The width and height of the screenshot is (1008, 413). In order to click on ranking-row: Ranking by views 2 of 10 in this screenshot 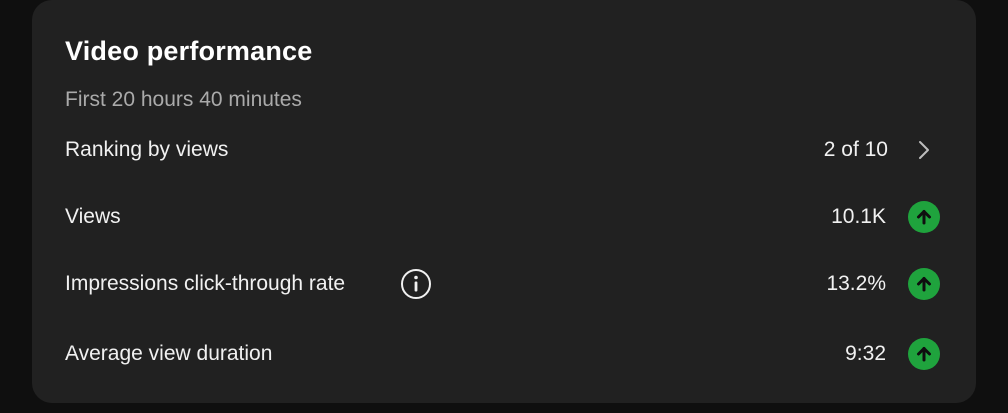, I will do `click(504, 150)`.